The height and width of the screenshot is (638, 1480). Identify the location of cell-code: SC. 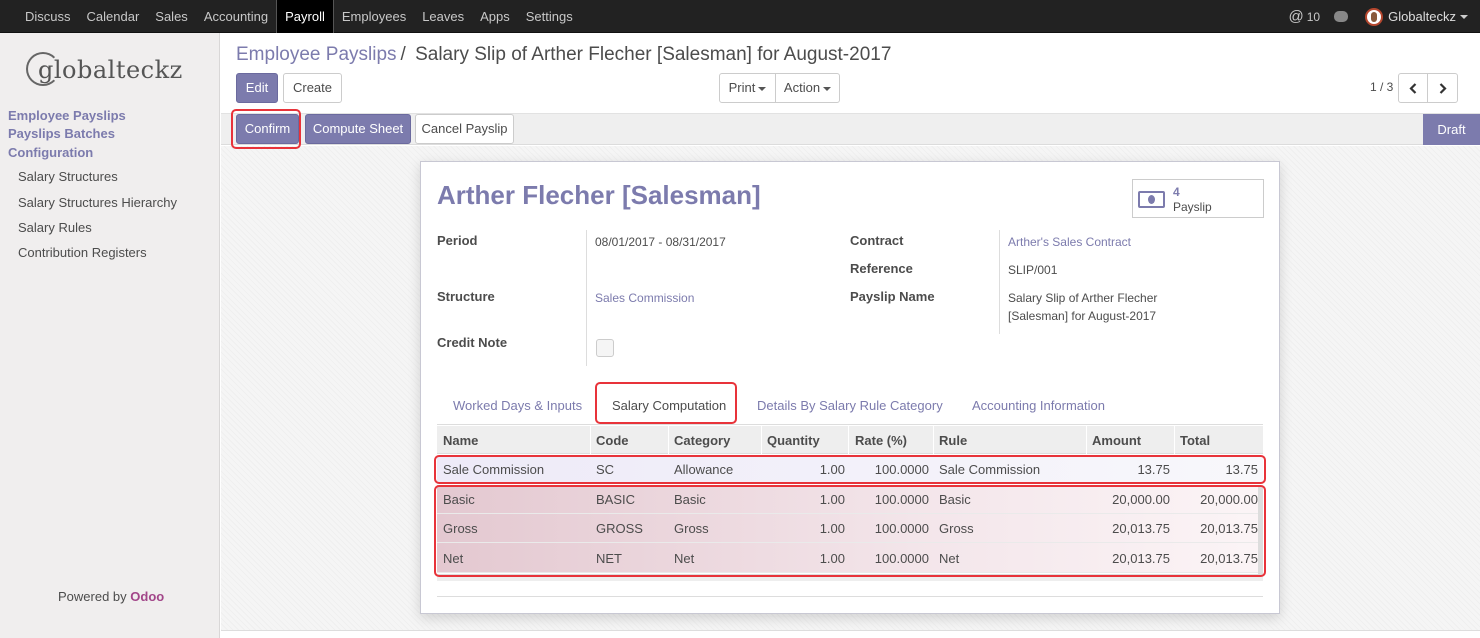
(605, 469).